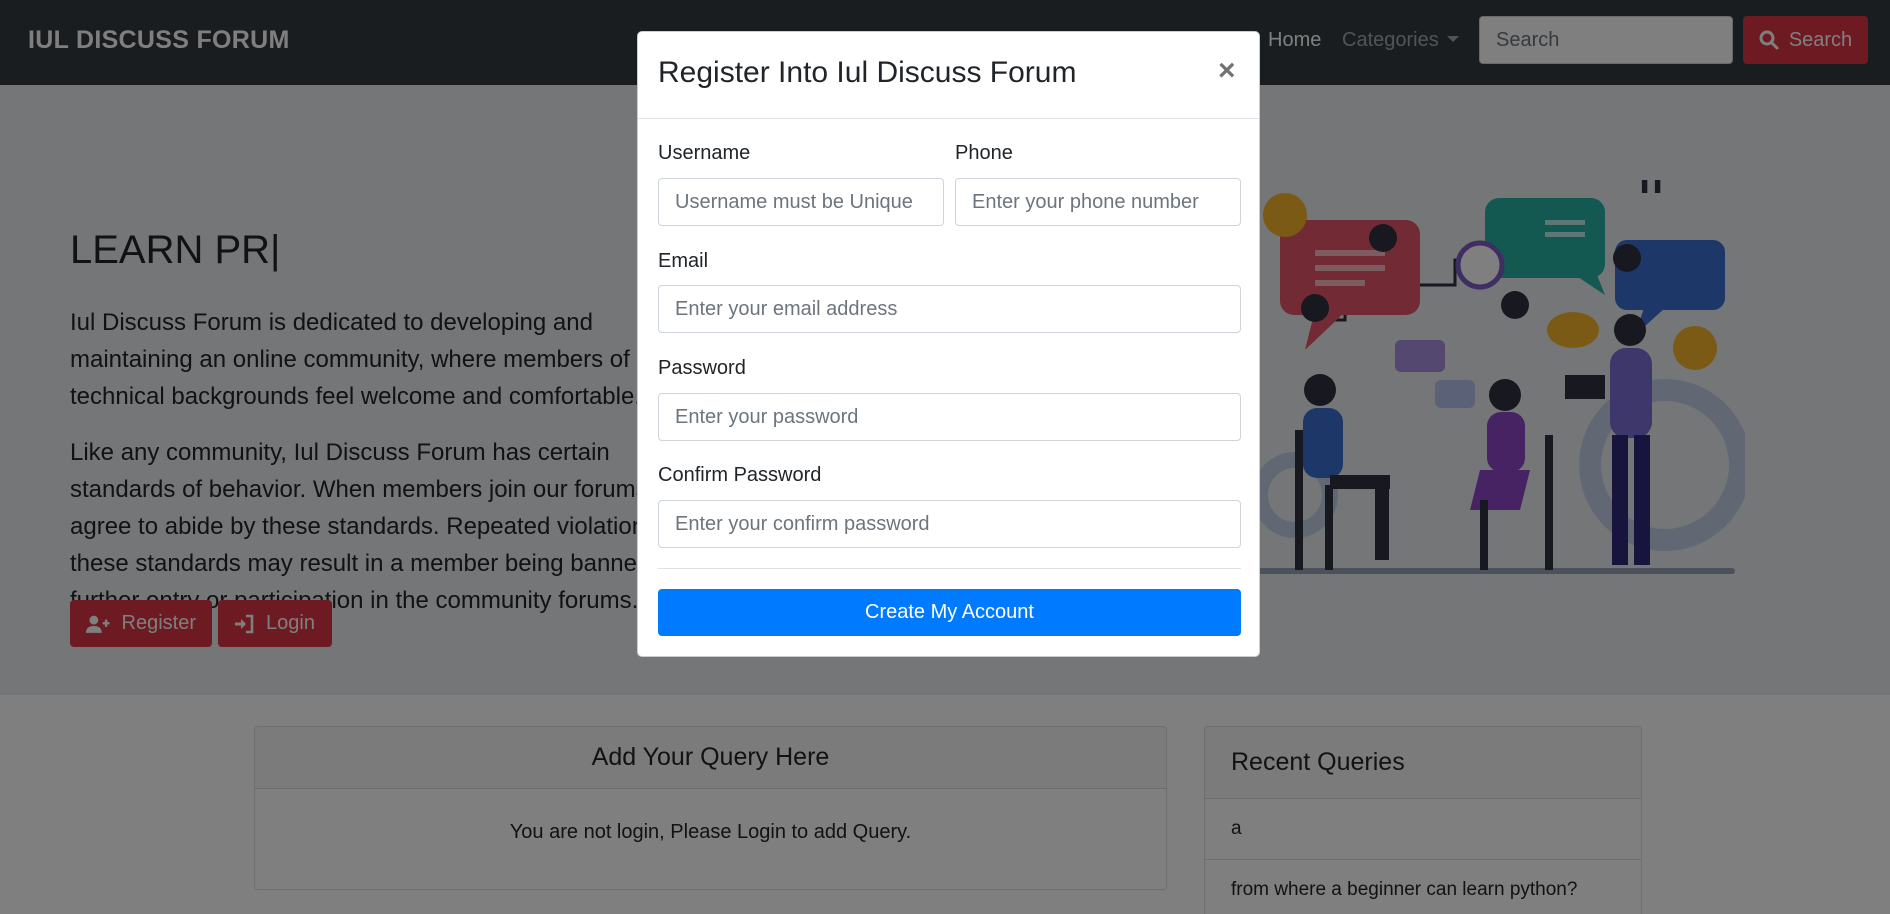 The width and height of the screenshot is (1890, 914). I want to click on close-icon: ×, so click(1227, 71).